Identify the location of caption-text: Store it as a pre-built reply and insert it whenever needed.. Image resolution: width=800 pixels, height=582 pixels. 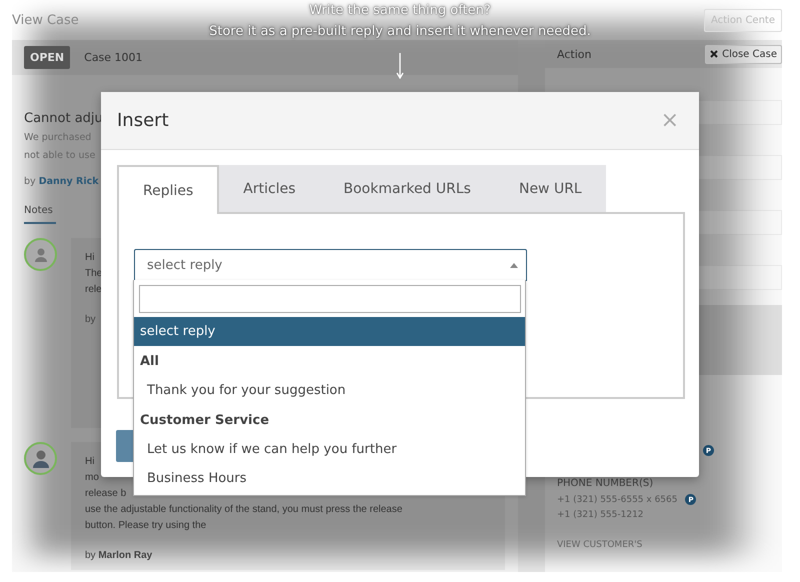
(400, 31).